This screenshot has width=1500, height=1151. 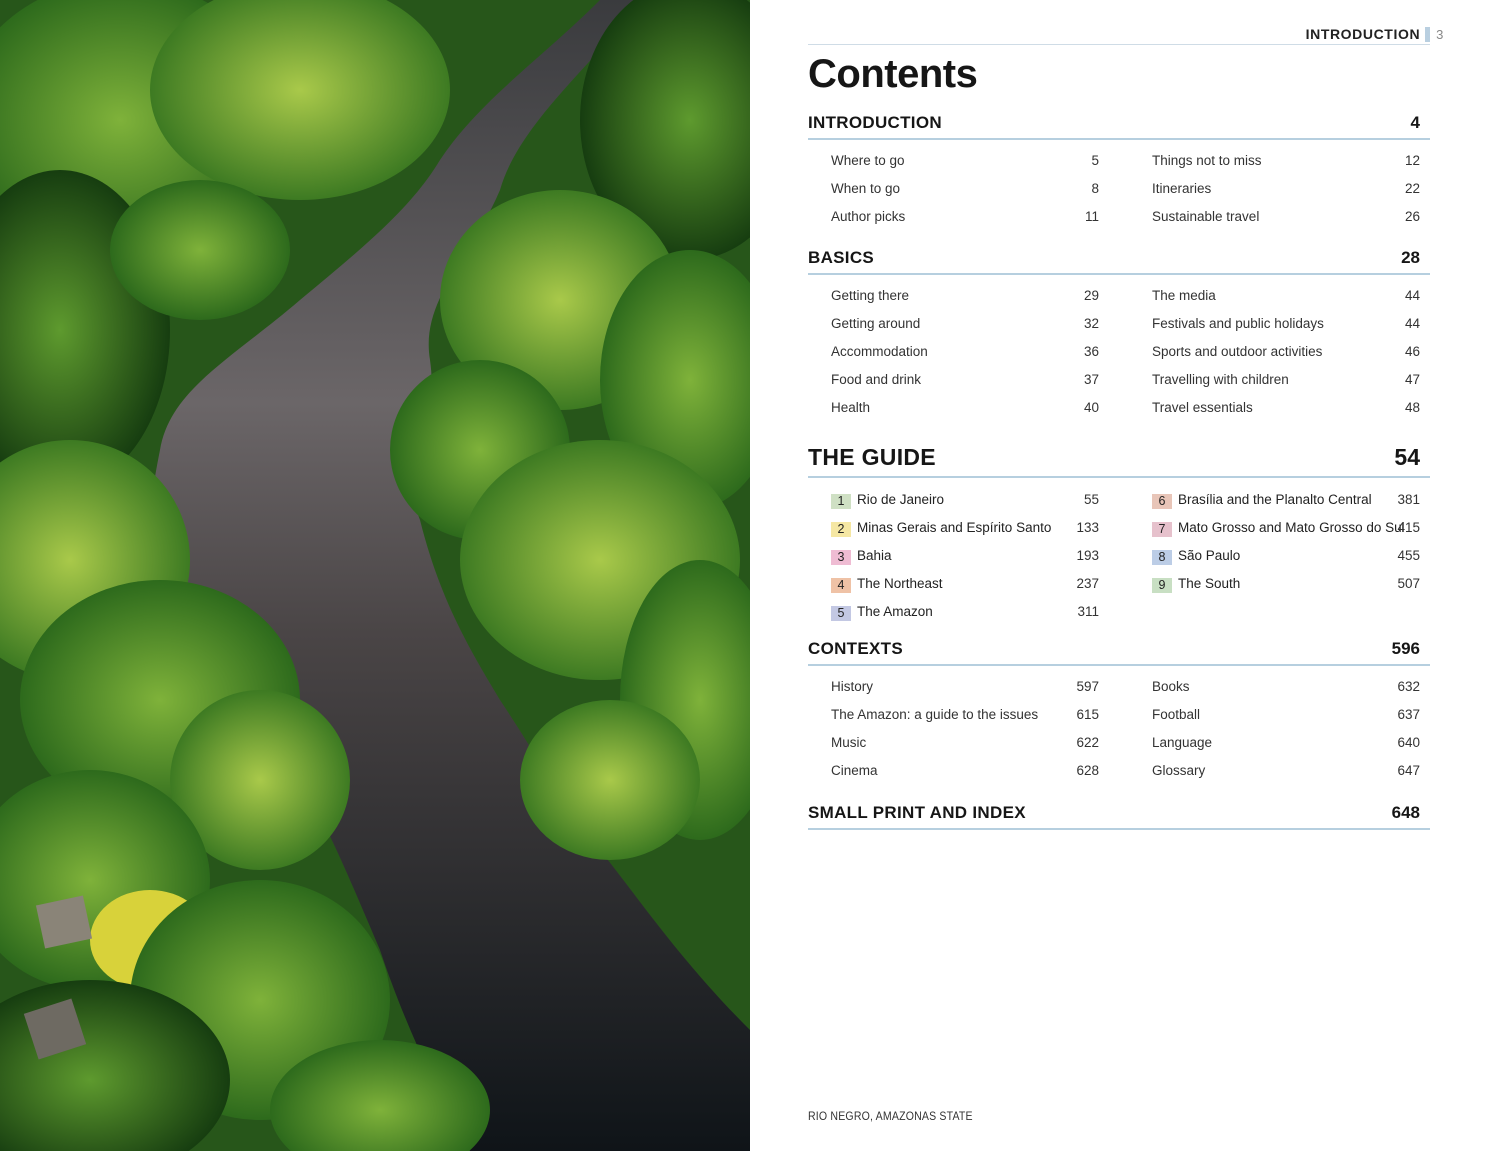 What do you see at coordinates (841, 557) in the screenshot?
I see `chapter-number-chip: 3` at bounding box center [841, 557].